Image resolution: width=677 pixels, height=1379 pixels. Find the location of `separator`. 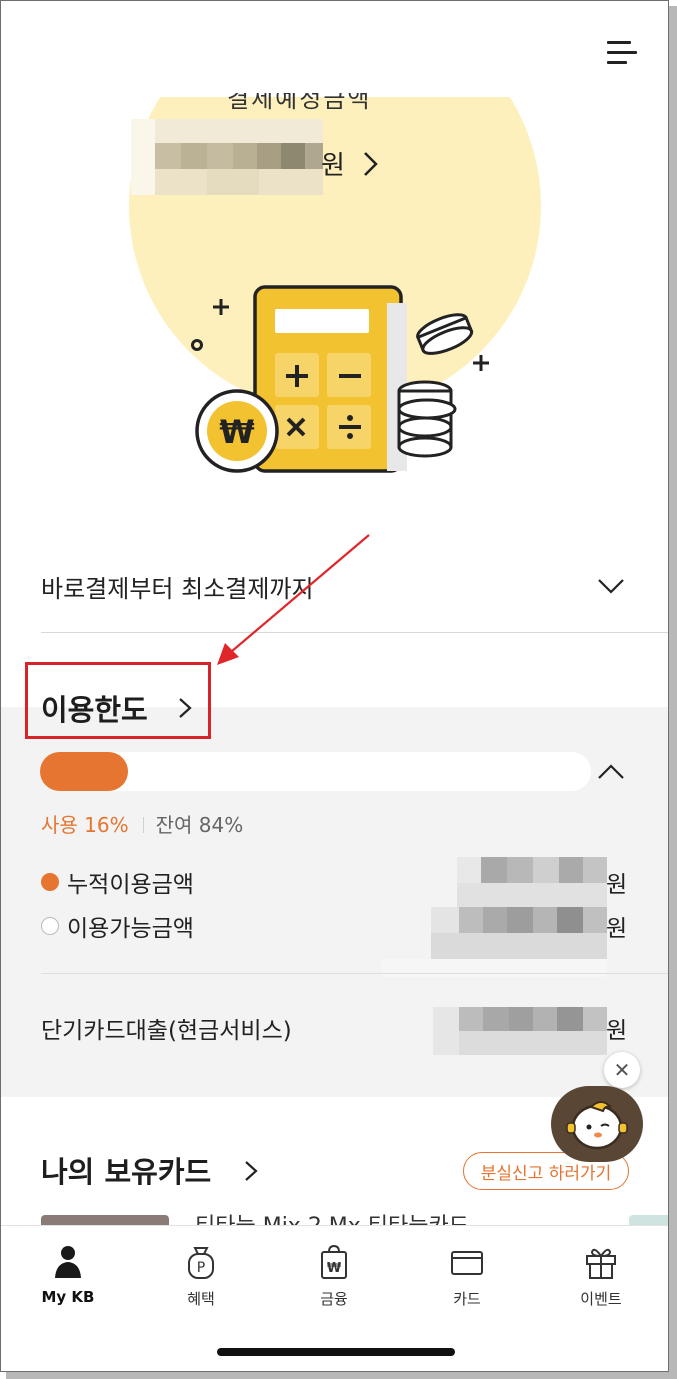

separator is located at coordinates (143, 825).